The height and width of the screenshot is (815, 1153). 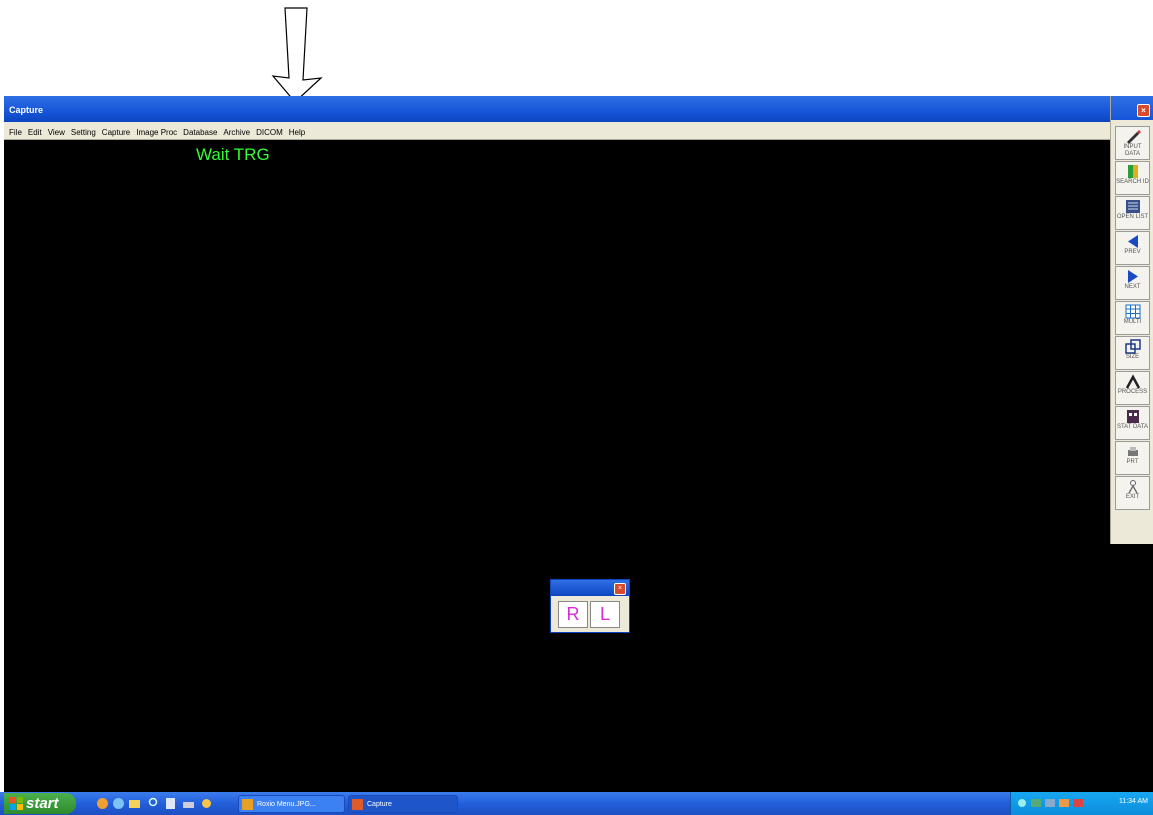 I want to click on annotation-arrow, so click(x=297, y=55).